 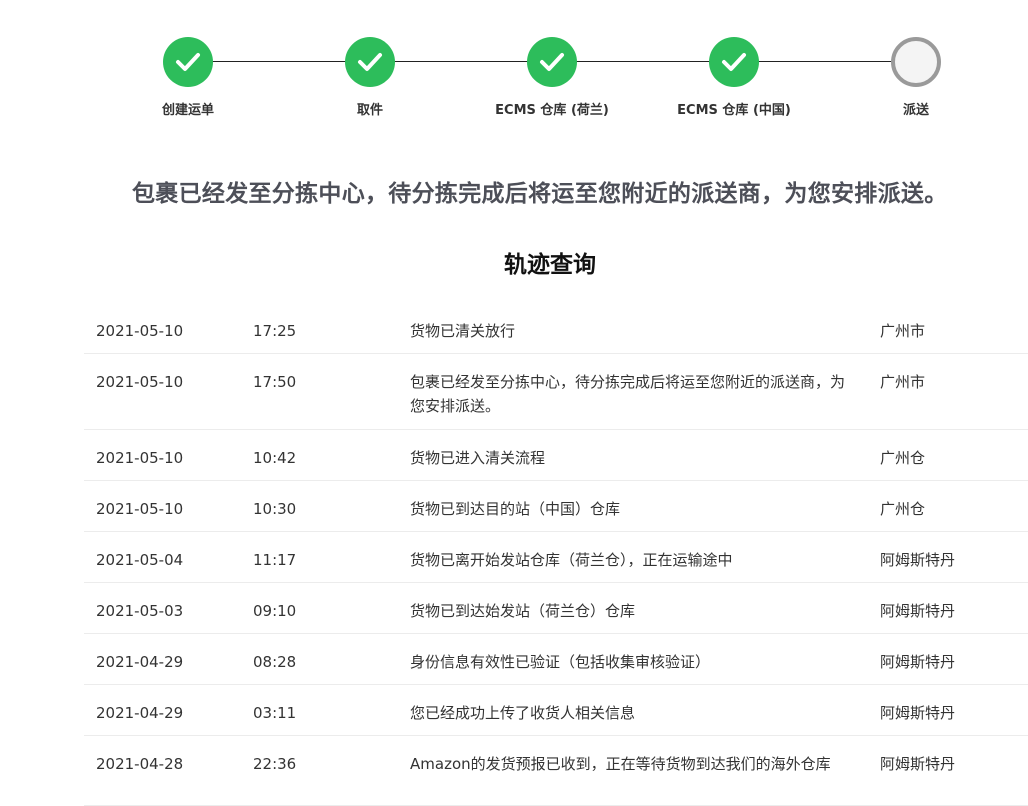 I want to click on tracking-time: 10:30, so click(x=275, y=509).